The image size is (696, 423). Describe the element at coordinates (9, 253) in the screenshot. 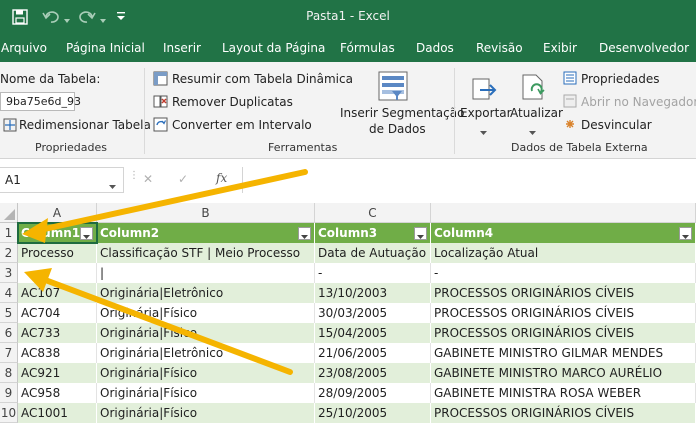

I see `row-header: 2` at that location.